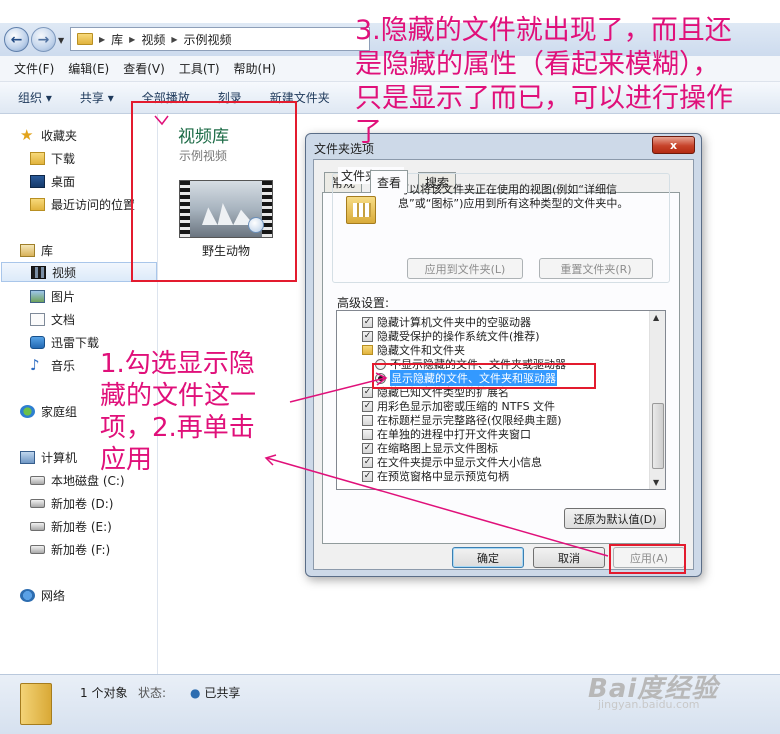 Image resolution: width=780 pixels, height=734 pixels. Describe the element at coordinates (649, 704) in the screenshot. I see `watermark-url: jingyan.baidu.com` at that location.